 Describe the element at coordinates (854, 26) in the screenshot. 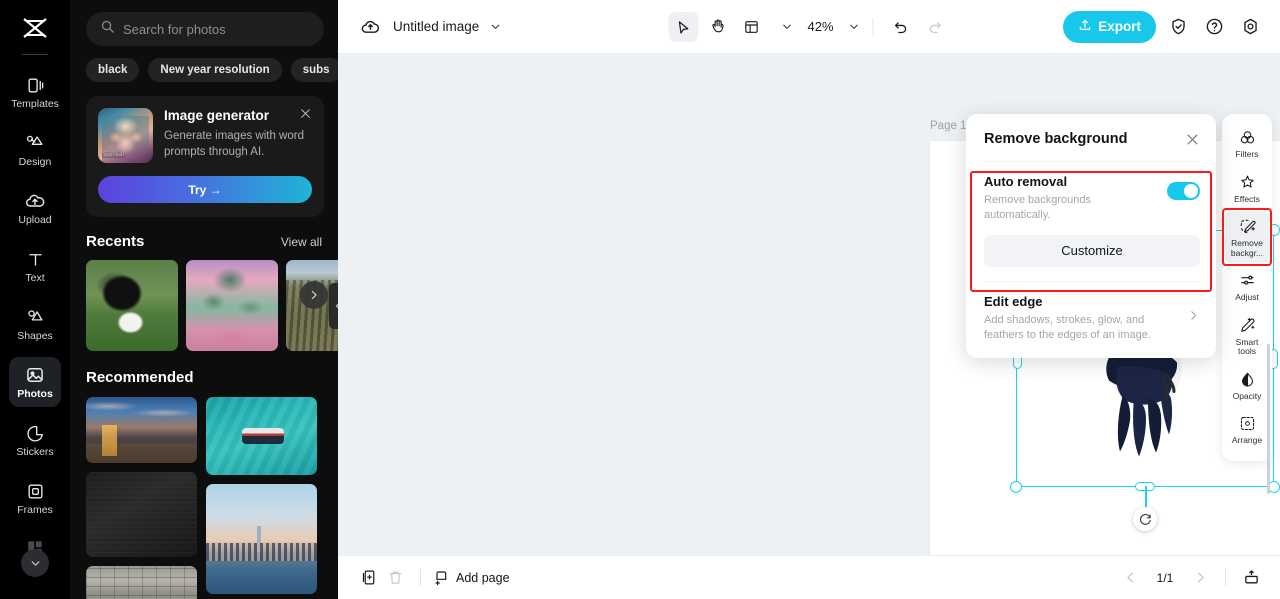

I see `zoom-chevron-down-icon` at that location.